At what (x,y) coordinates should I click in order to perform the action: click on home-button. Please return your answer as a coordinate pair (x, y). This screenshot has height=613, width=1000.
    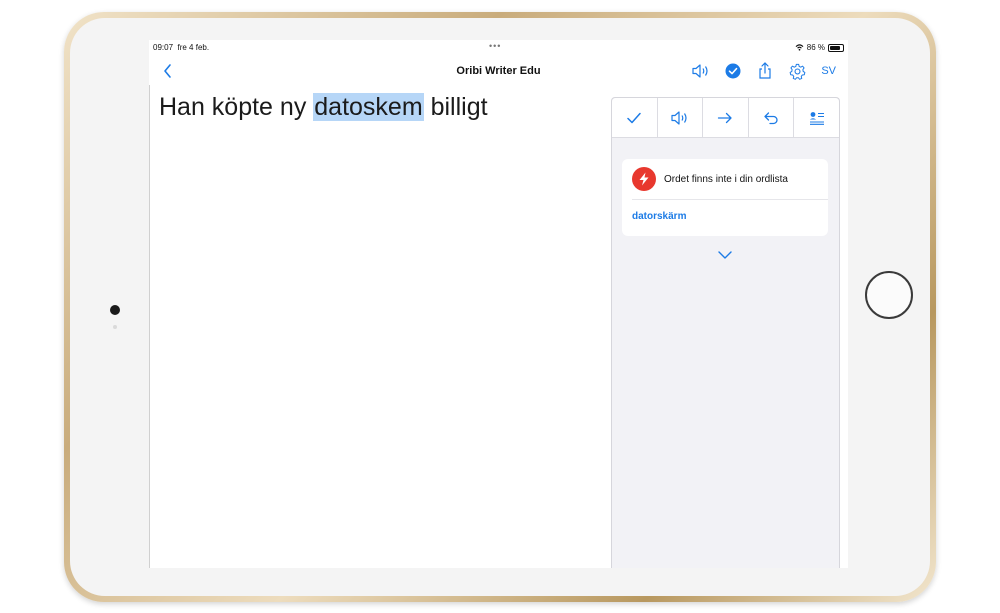
    Looking at the image, I should click on (889, 295).